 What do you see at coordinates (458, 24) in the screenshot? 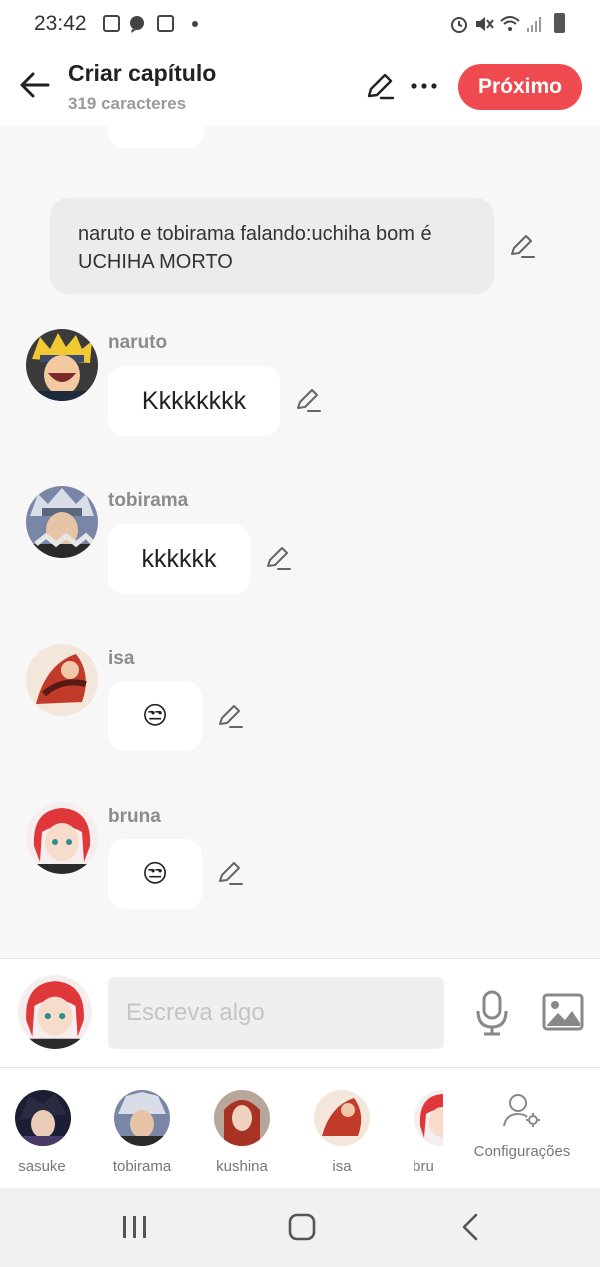
I see `alarm-icon` at bounding box center [458, 24].